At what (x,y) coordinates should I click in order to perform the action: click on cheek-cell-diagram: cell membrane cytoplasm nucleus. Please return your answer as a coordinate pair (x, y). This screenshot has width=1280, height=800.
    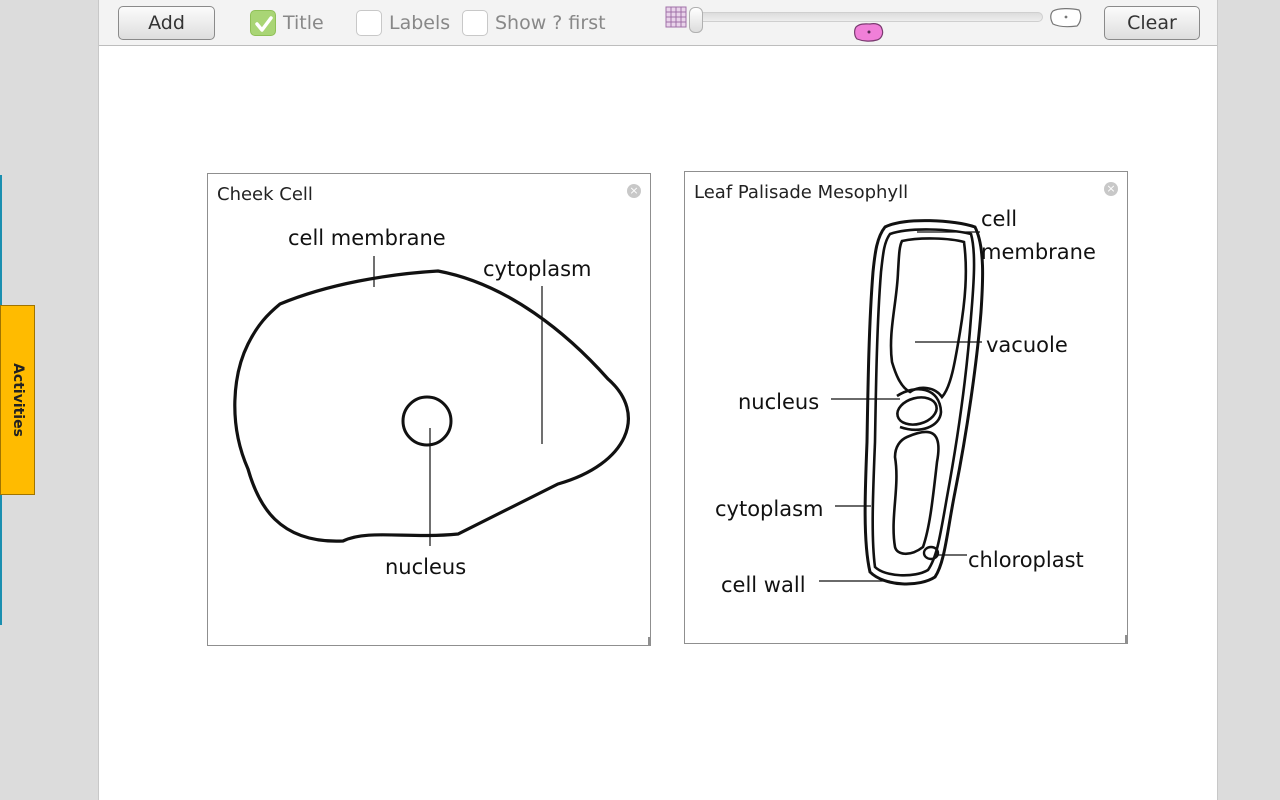
    Looking at the image, I should click on (431, 402).